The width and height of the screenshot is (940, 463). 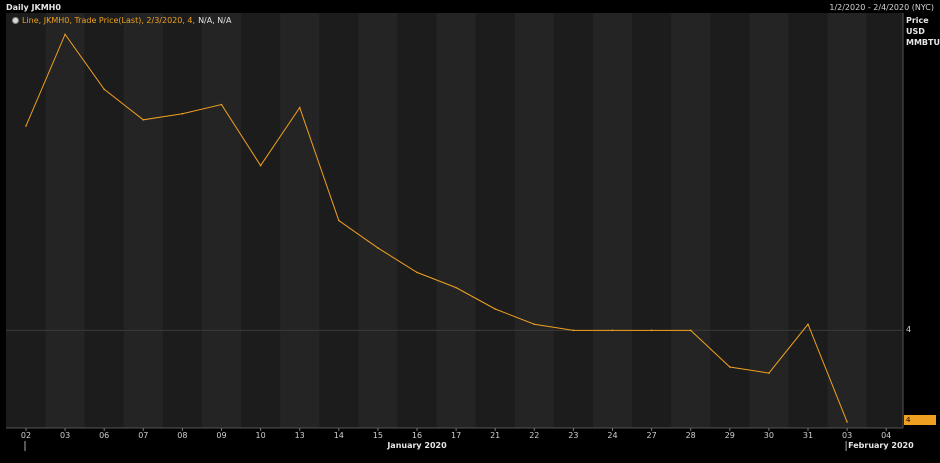 I want to click on x-tick-label: 22, so click(x=534, y=435).